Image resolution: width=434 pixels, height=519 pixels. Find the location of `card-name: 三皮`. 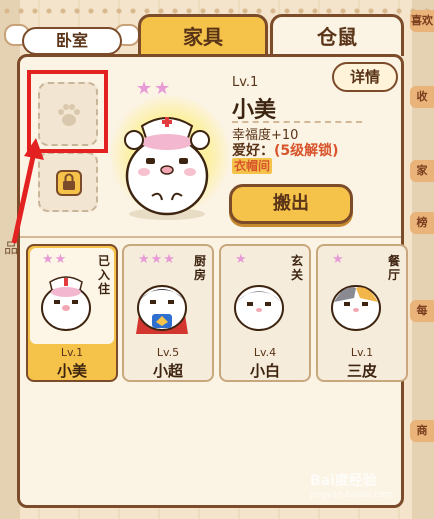

card-name: 三皮 is located at coordinates (361, 371).